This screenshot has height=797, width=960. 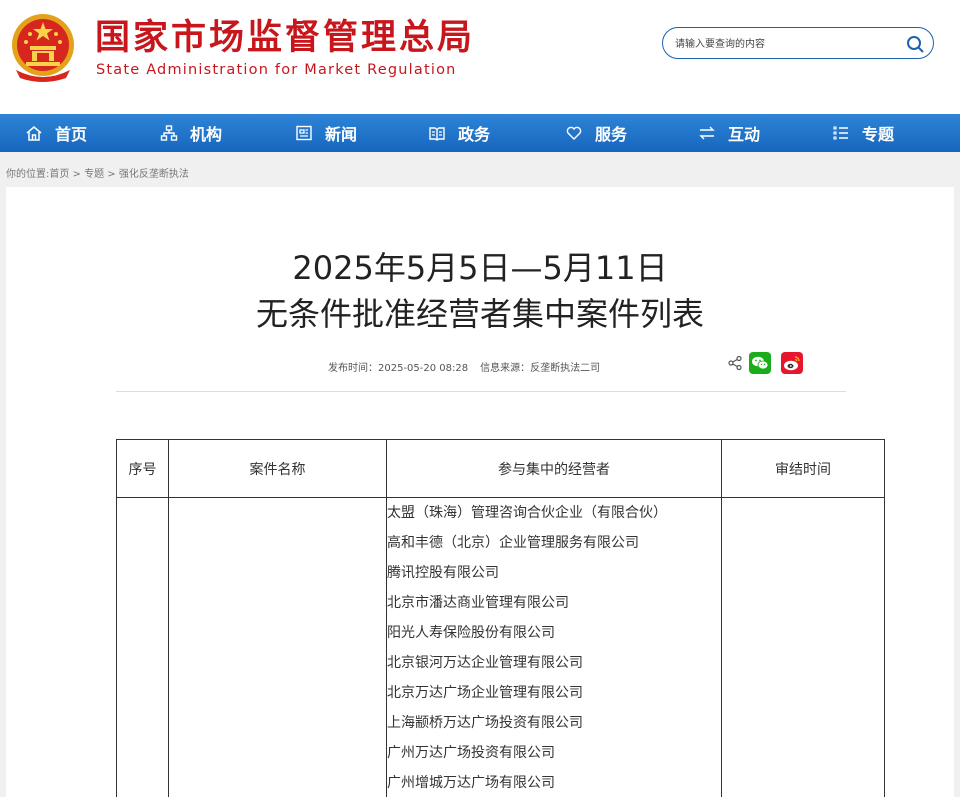 I want to click on nav-label: 首页, so click(x=71, y=134).